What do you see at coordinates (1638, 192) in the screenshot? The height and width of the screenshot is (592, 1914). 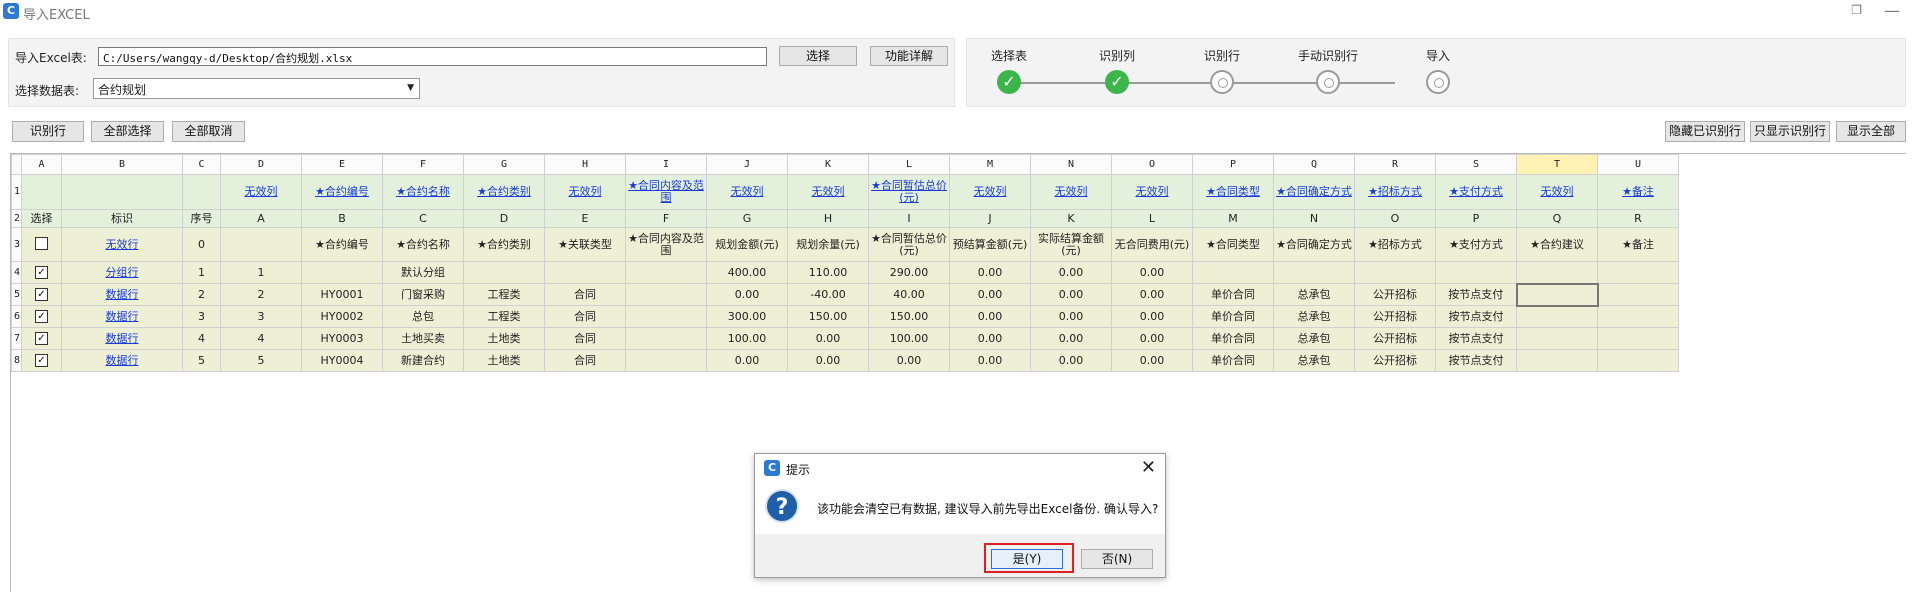 I see `column-mapping-link: ★备注` at bounding box center [1638, 192].